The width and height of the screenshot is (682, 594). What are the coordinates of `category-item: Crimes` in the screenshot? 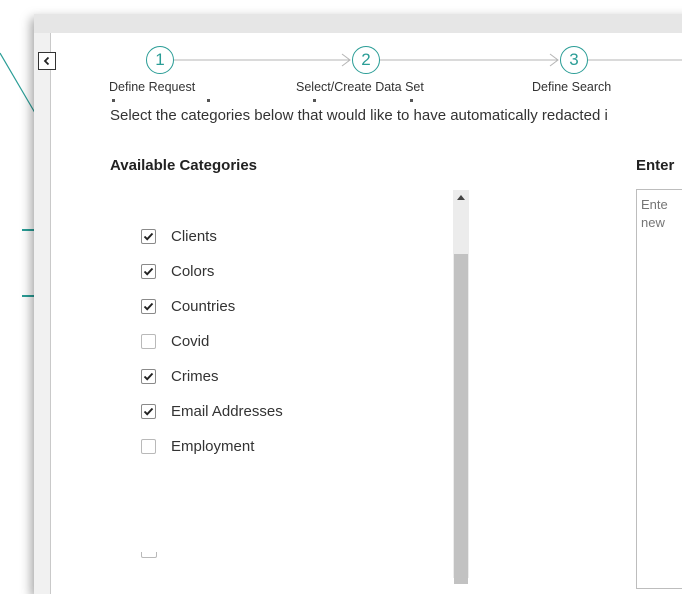 It's located at (180, 376).